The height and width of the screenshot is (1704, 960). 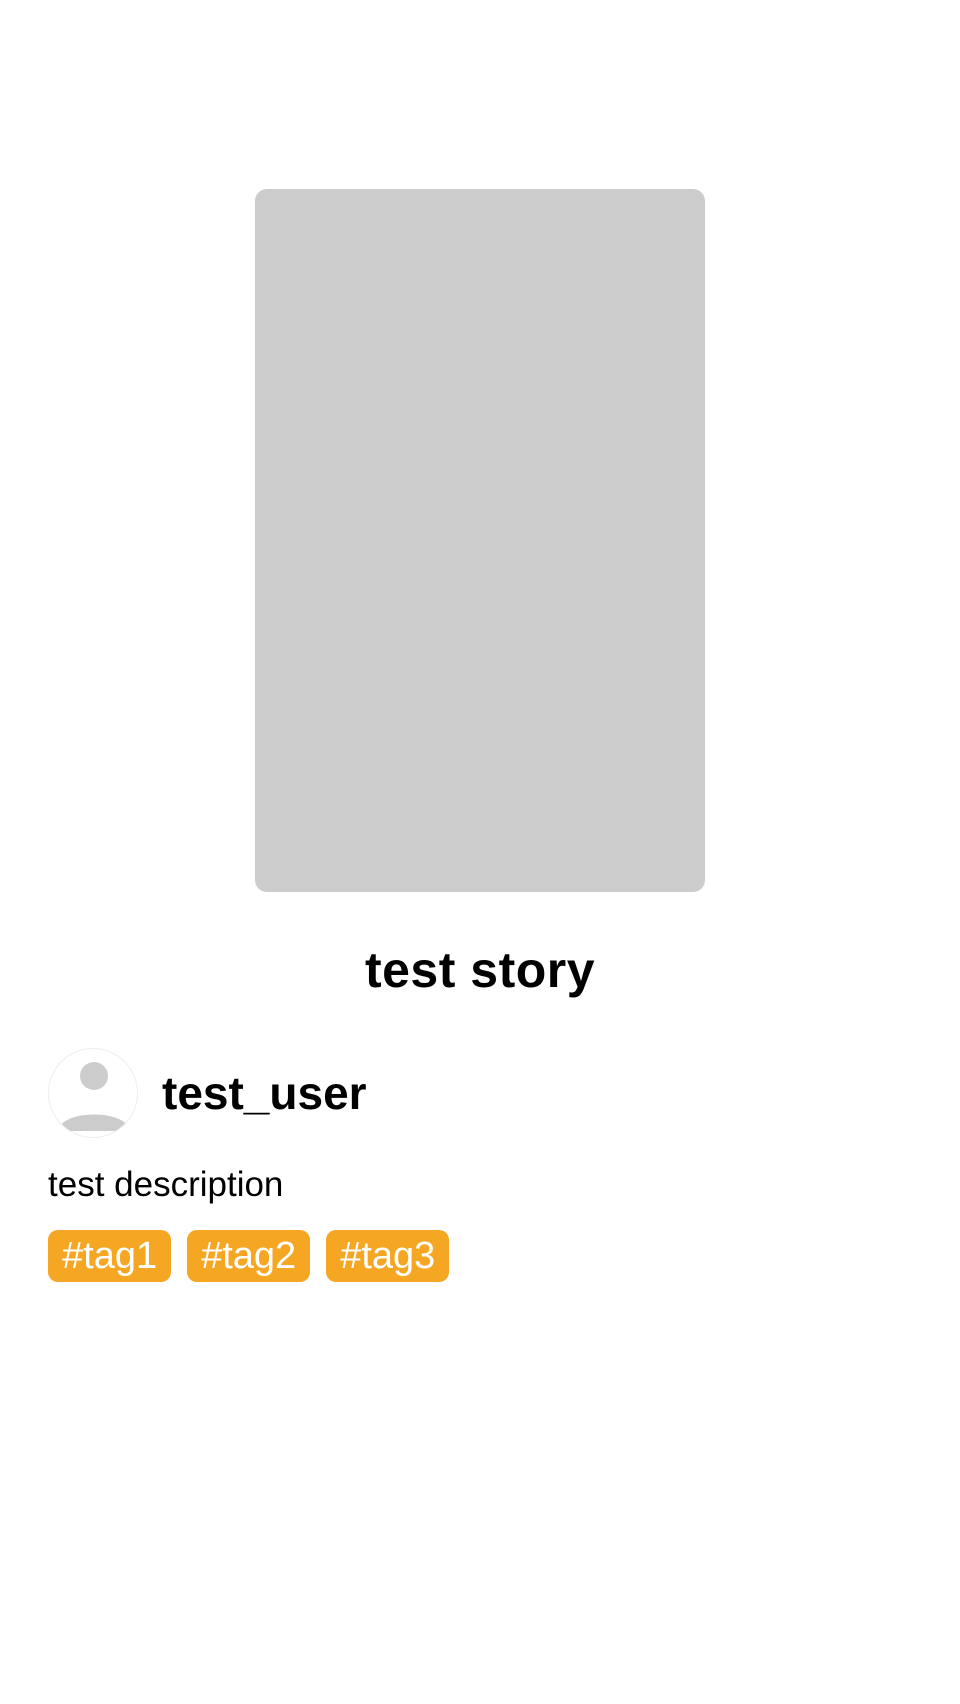 What do you see at coordinates (388, 1256) in the screenshot?
I see `tag-chip: #tag3` at bounding box center [388, 1256].